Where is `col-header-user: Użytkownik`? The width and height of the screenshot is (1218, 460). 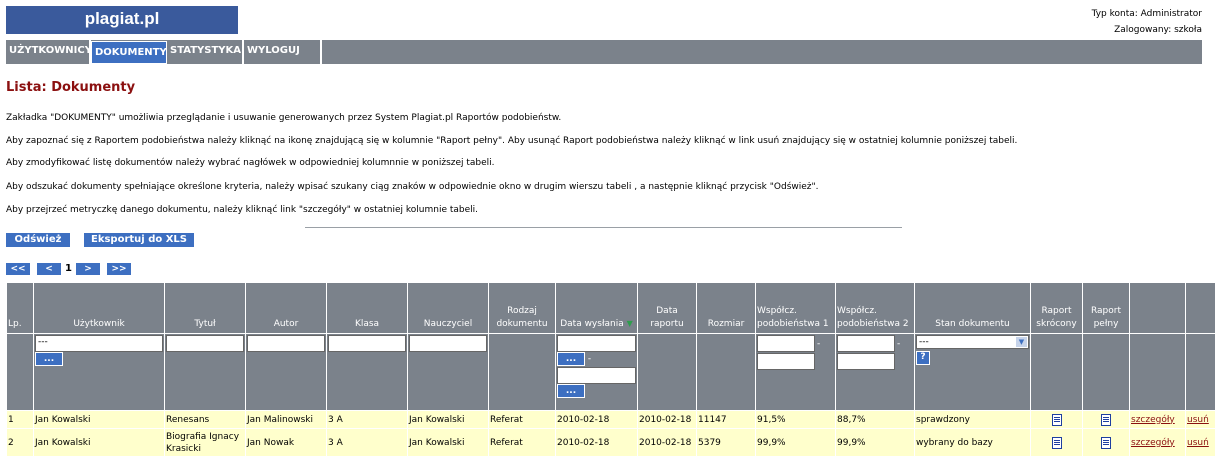
col-header-user: Użytkownik is located at coordinates (99, 308).